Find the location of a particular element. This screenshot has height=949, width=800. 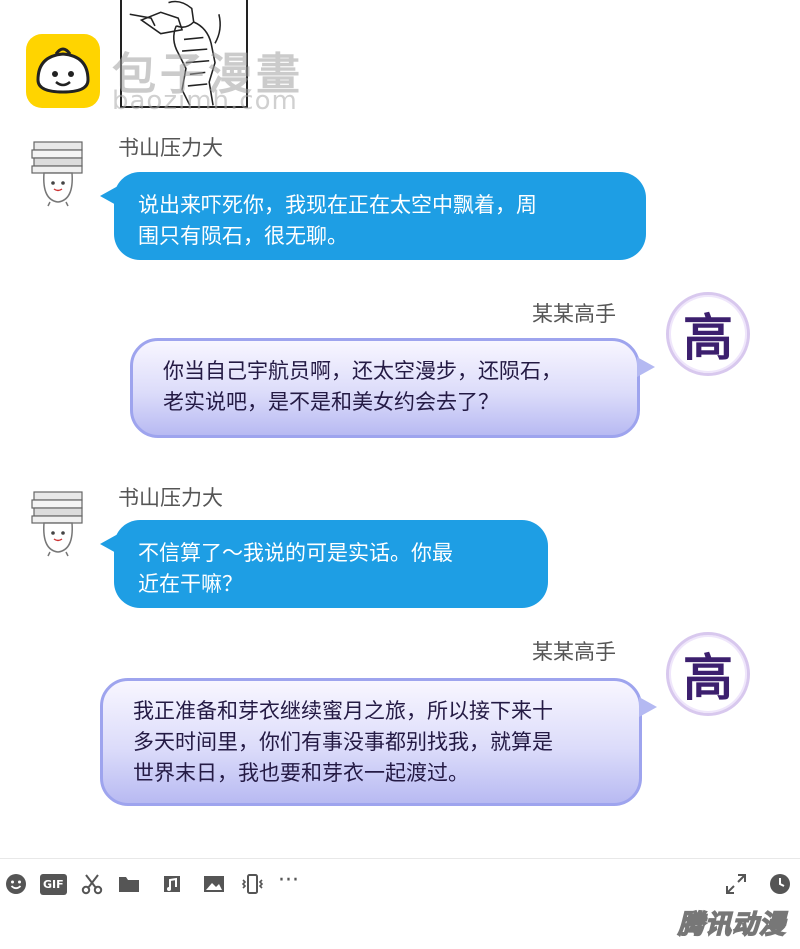

tencent-comics-logo: 腾讯动漫 is located at coordinates (731, 925).